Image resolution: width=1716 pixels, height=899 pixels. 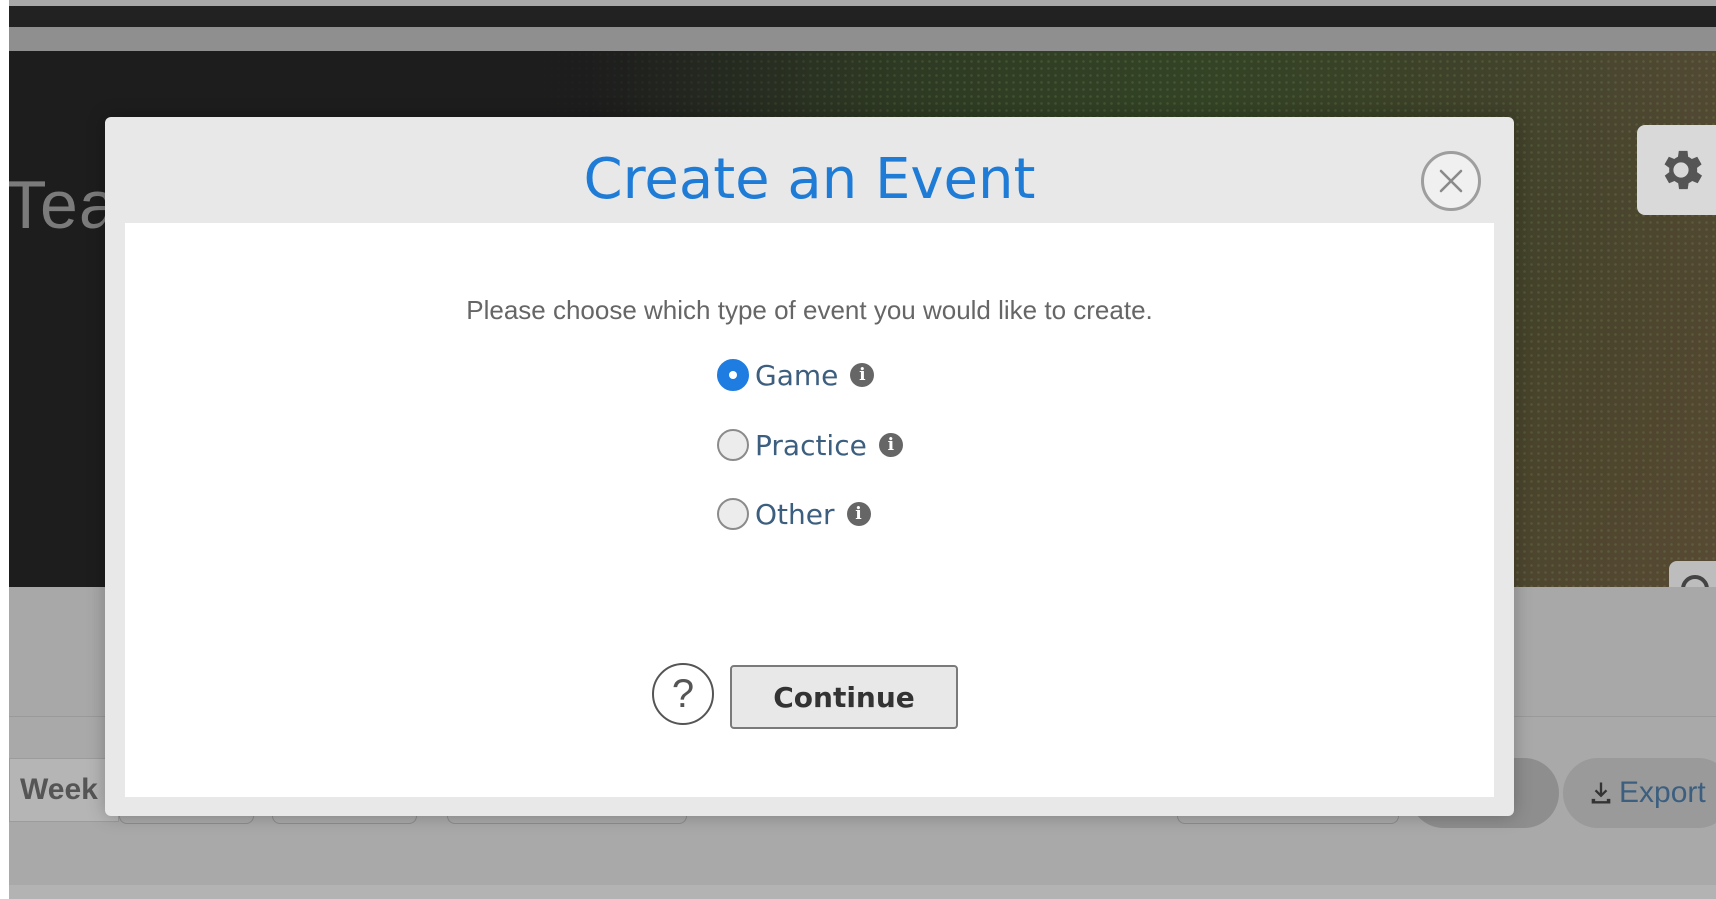 I want to click on dialog-title: Create an Event, so click(x=809, y=179).